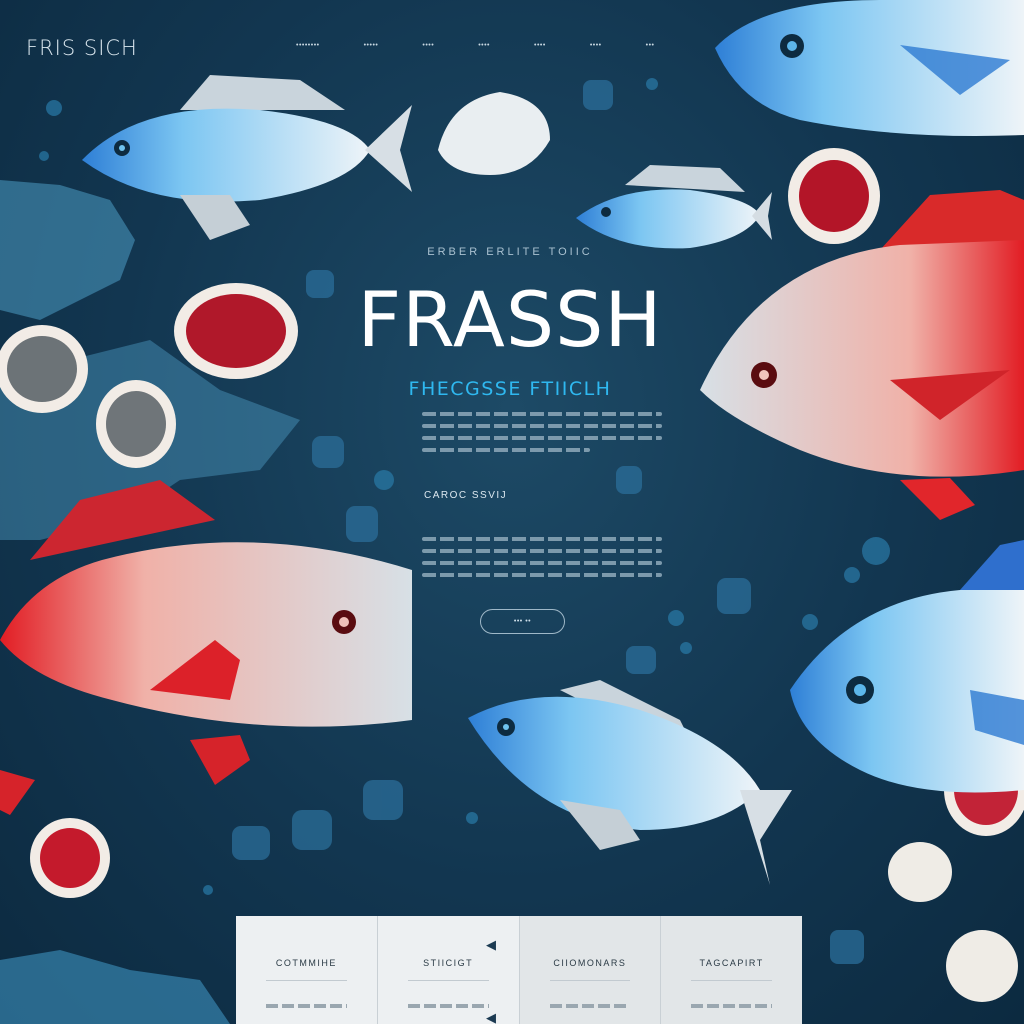 Image resolution: width=1024 pixels, height=1024 pixels. I want to click on ice-bottom-left, so click(115, 987).